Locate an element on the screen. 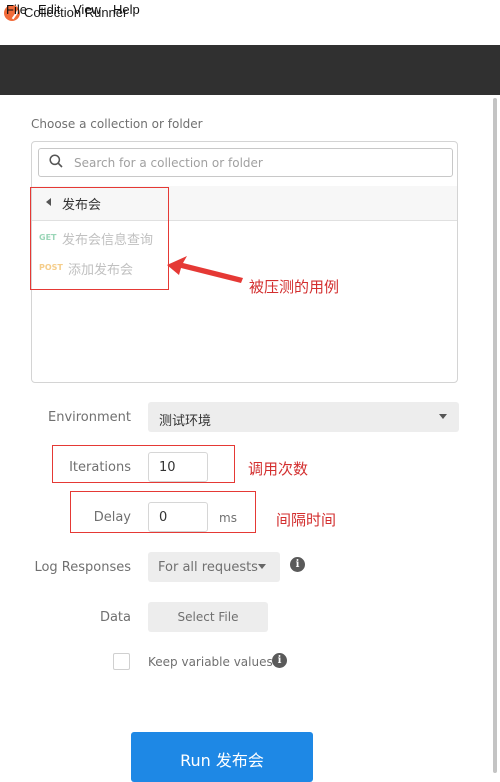 The width and height of the screenshot is (500, 782). log-responses-value: For all requests is located at coordinates (208, 567).